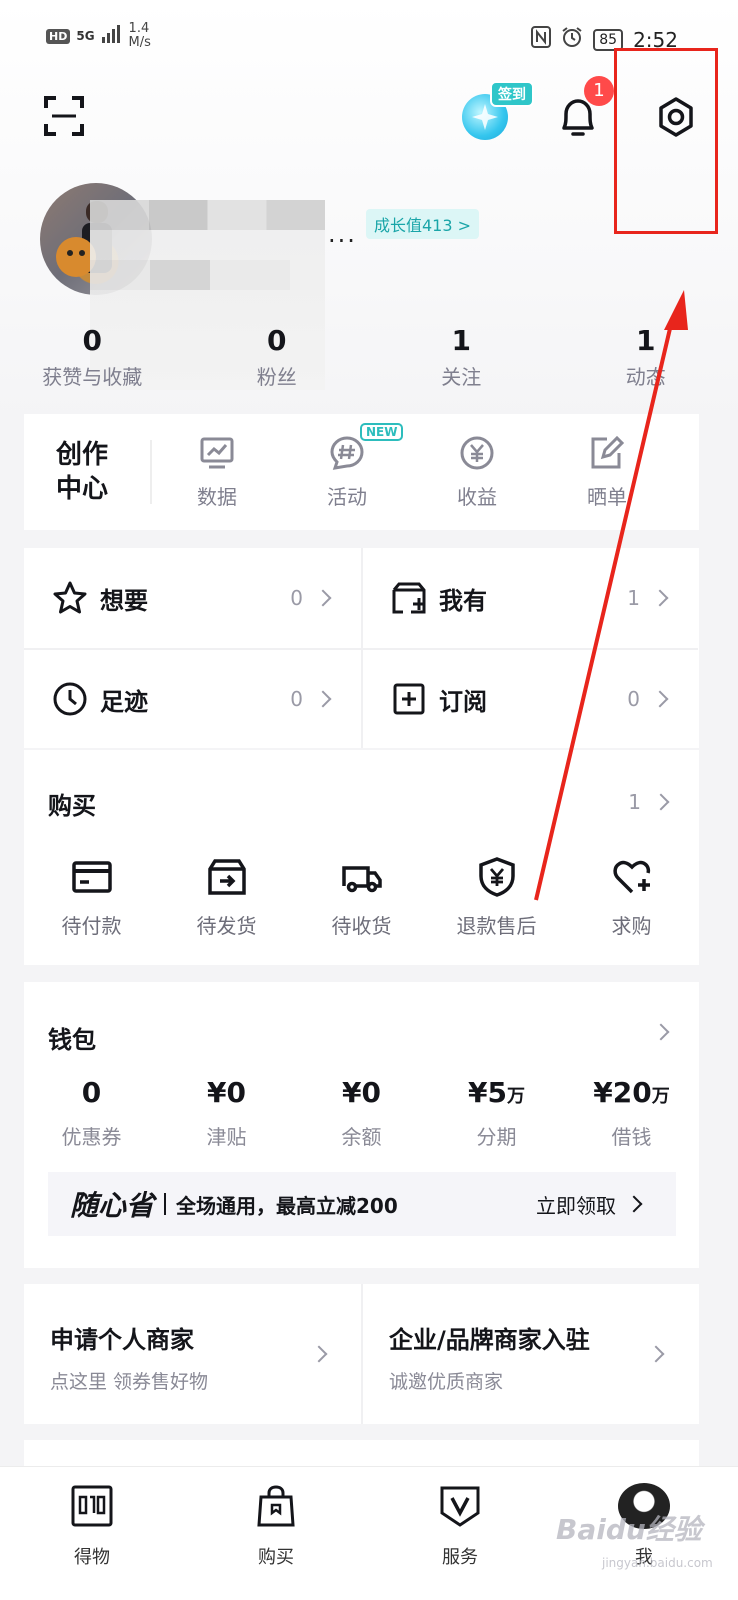 This screenshot has width=738, height=1600. What do you see at coordinates (124, 701) in the screenshot?
I see `shortcut-label: 足迹` at bounding box center [124, 701].